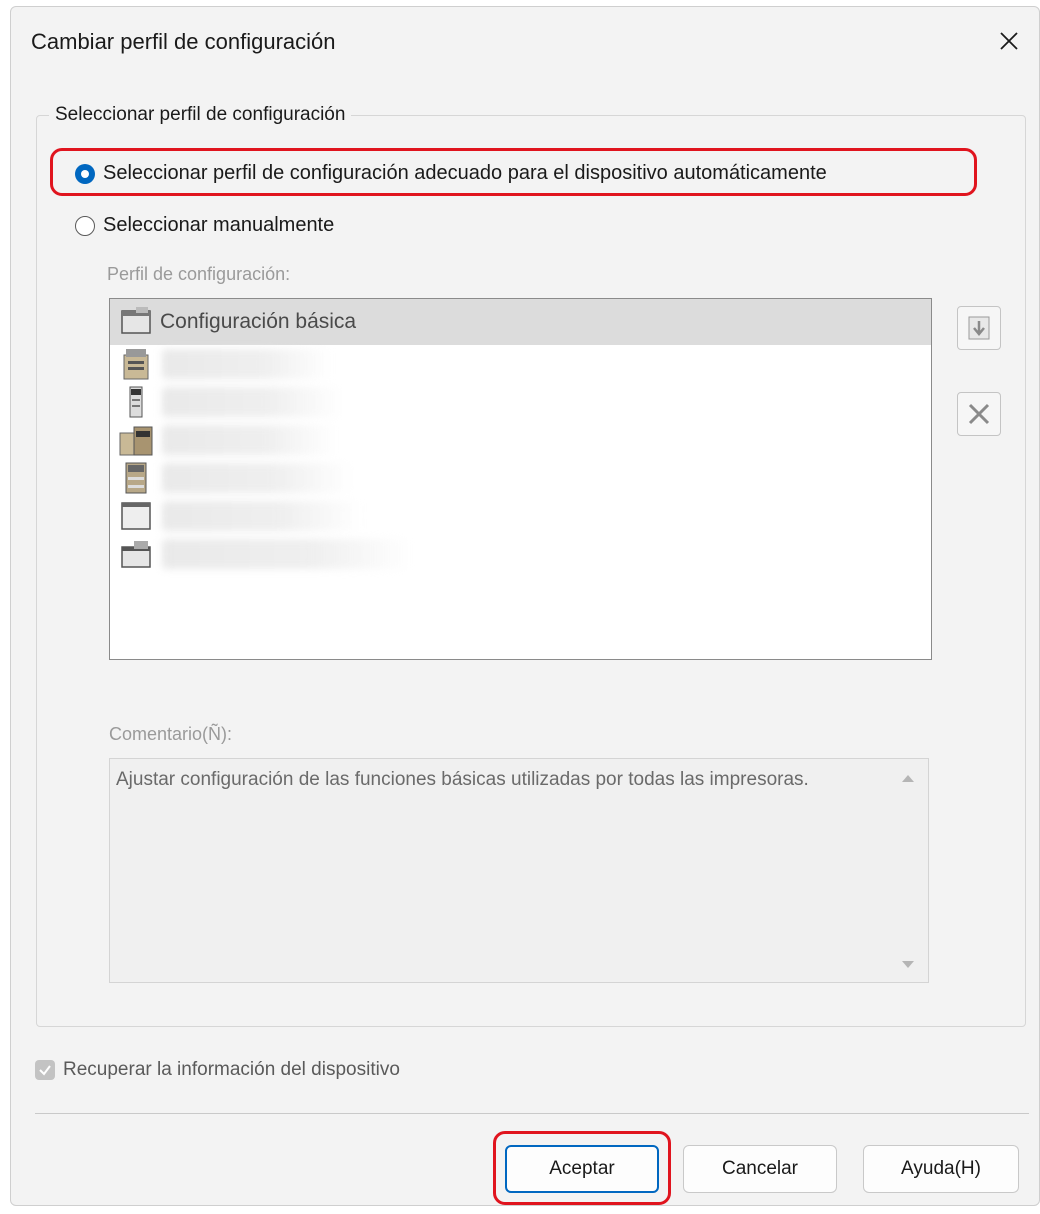 The image size is (1040, 1214). Describe the element at coordinates (136, 478) in the screenshot. I see `printer-tower-icon` at that location.